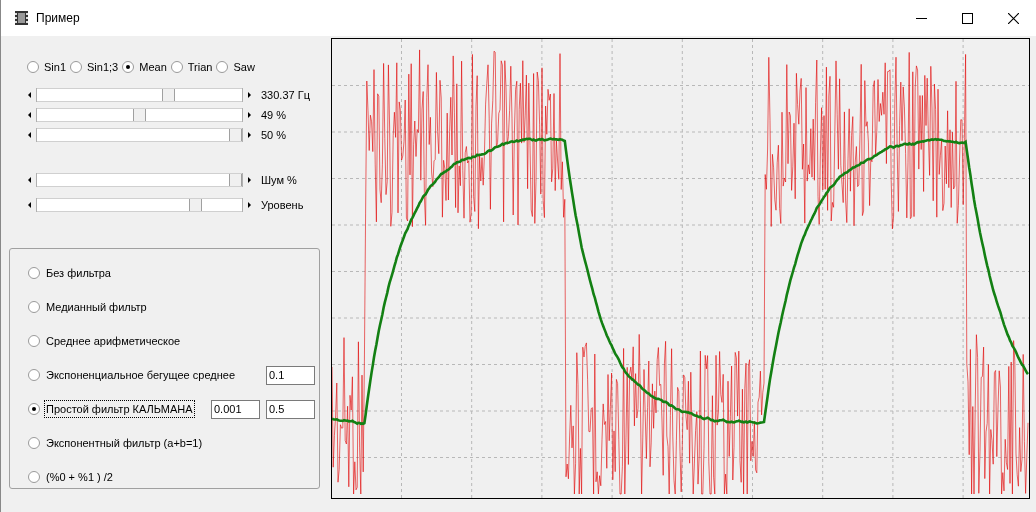 This screenshot has height=512, width=1036. What do you see at coordinates (153, 67) in the screenshot?
I see `radio-label: Mean` at bounding box center [153, 67].